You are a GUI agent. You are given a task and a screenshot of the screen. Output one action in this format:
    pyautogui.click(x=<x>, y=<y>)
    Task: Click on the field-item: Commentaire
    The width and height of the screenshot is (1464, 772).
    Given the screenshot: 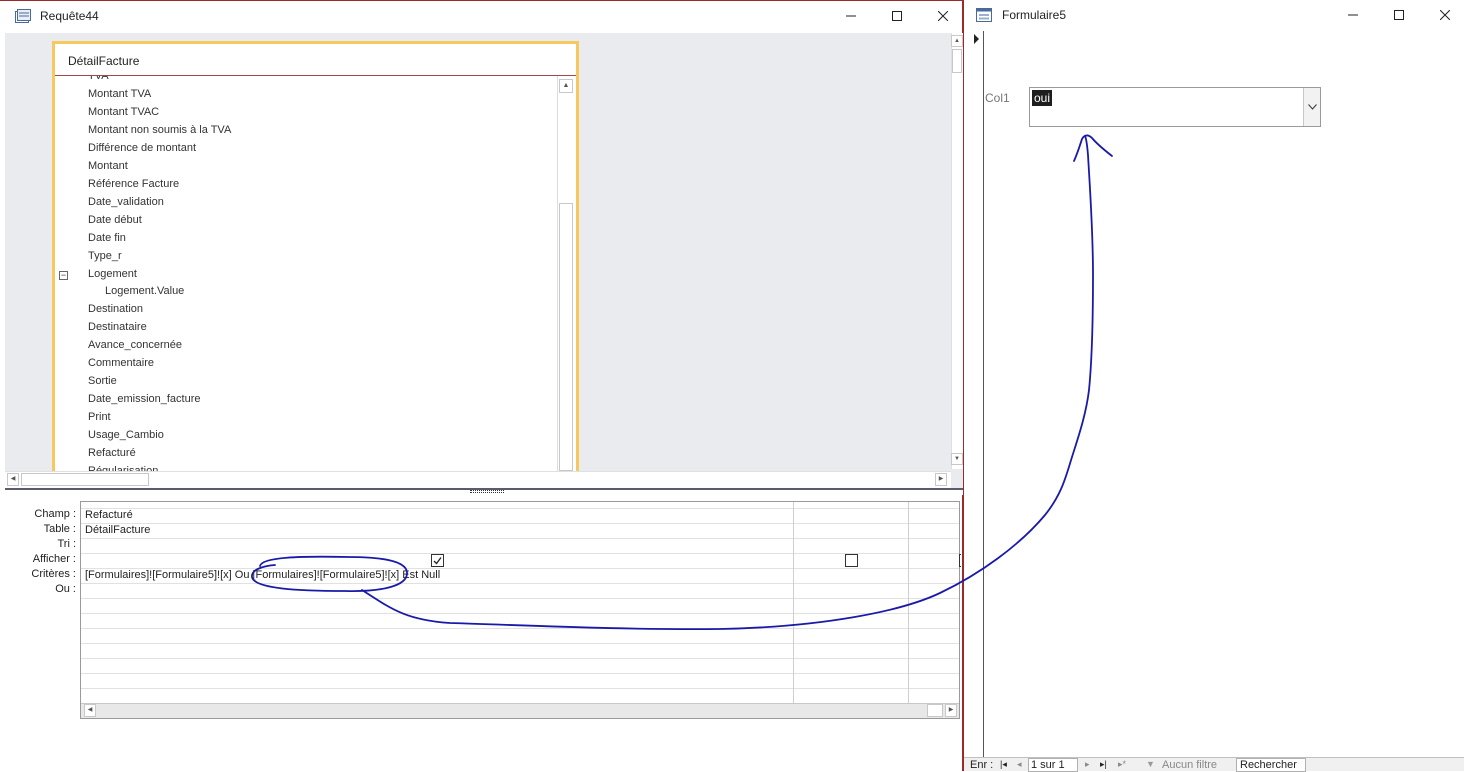 What is the action you would take?
    pyautogui.click(x=121, y=363)
    